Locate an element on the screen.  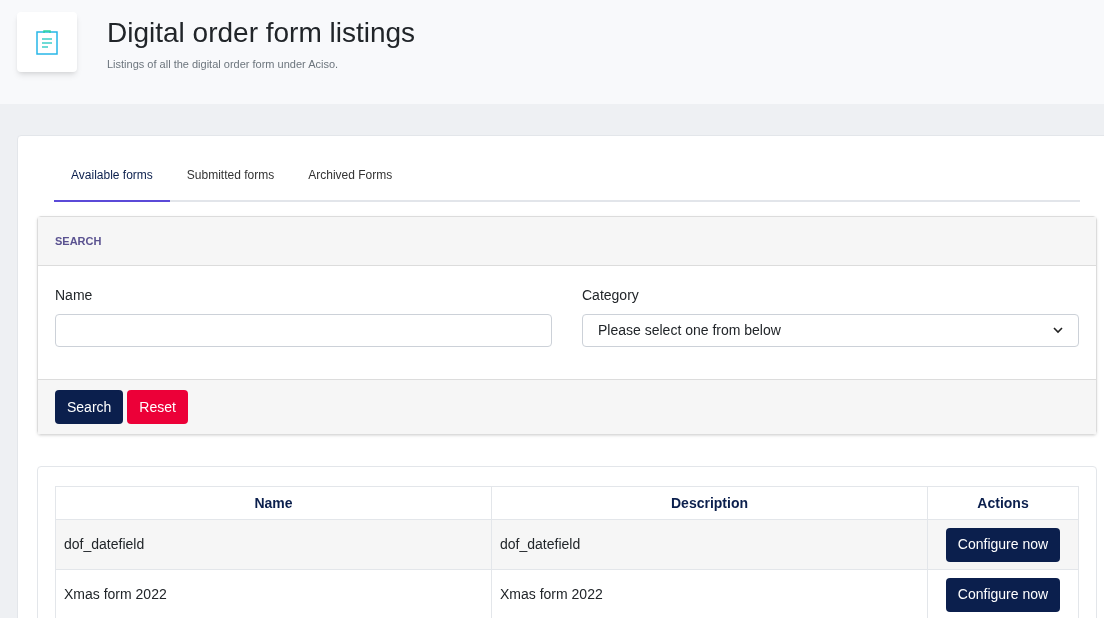
column-header: Description is located at coordinates (709, 503).